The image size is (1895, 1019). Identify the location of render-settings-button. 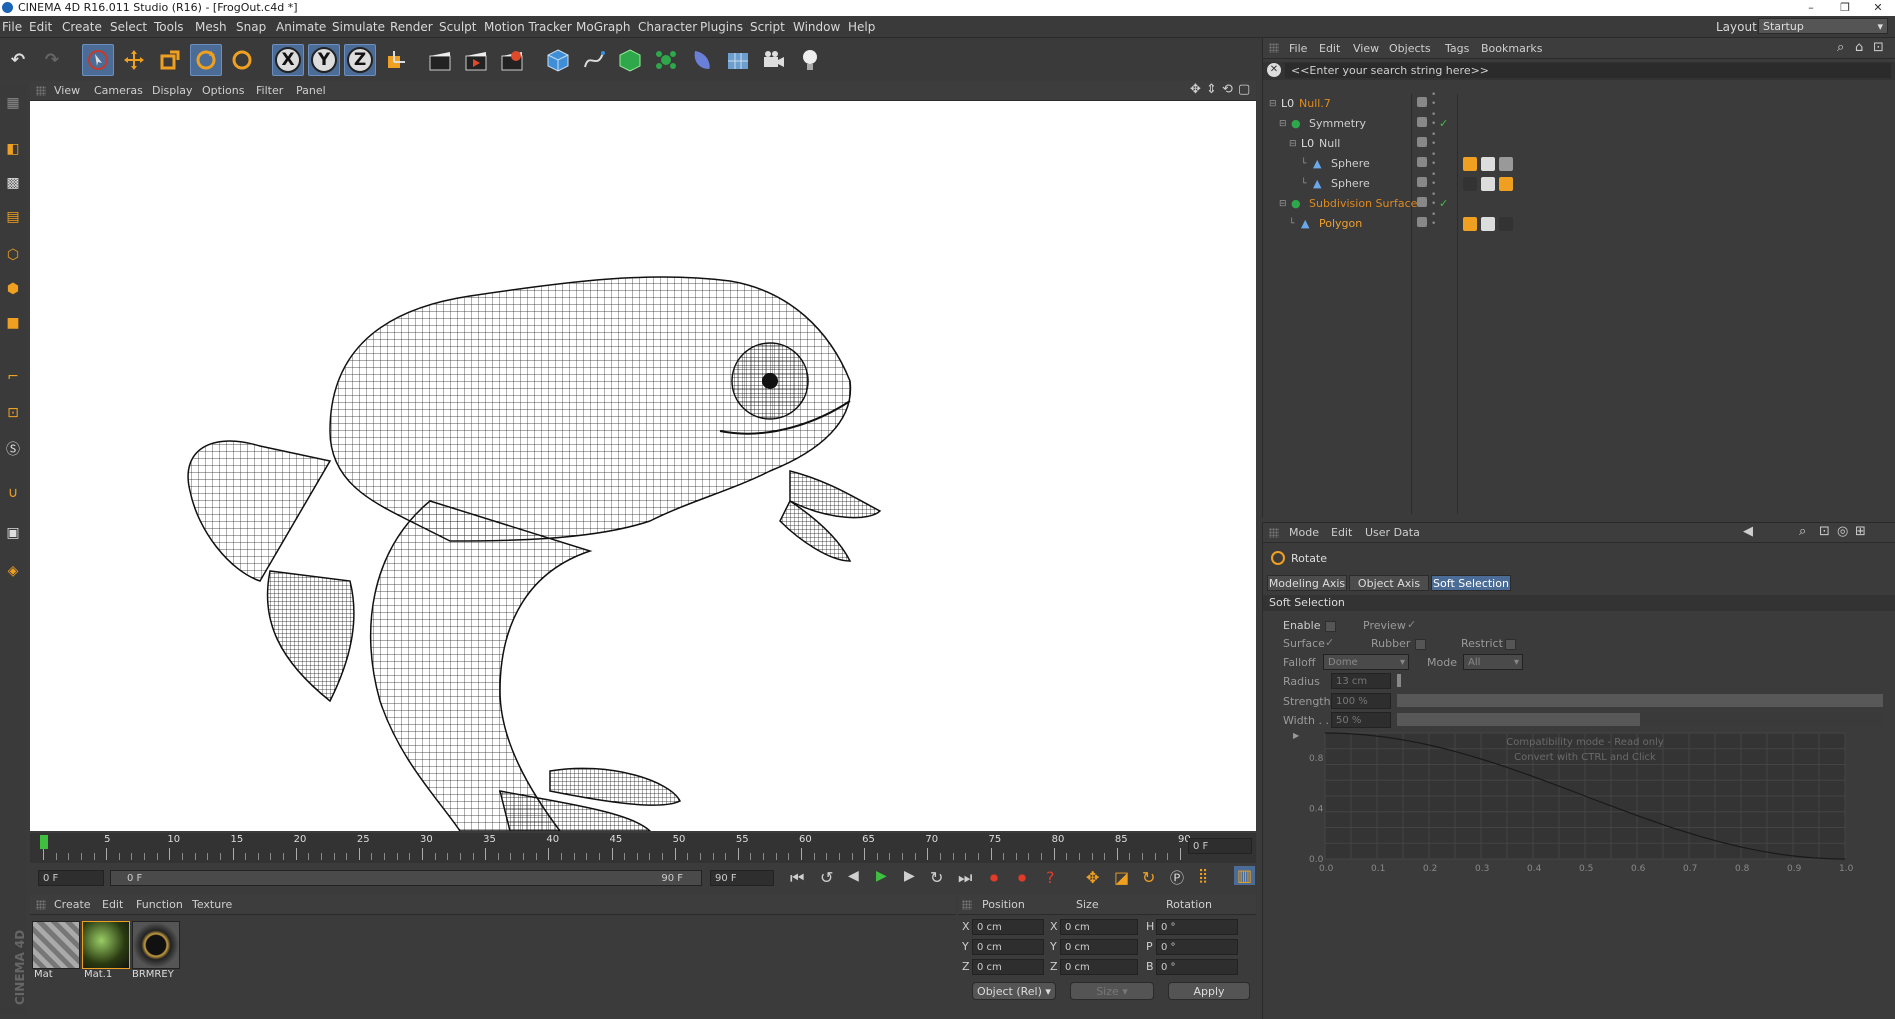
(512, 60).